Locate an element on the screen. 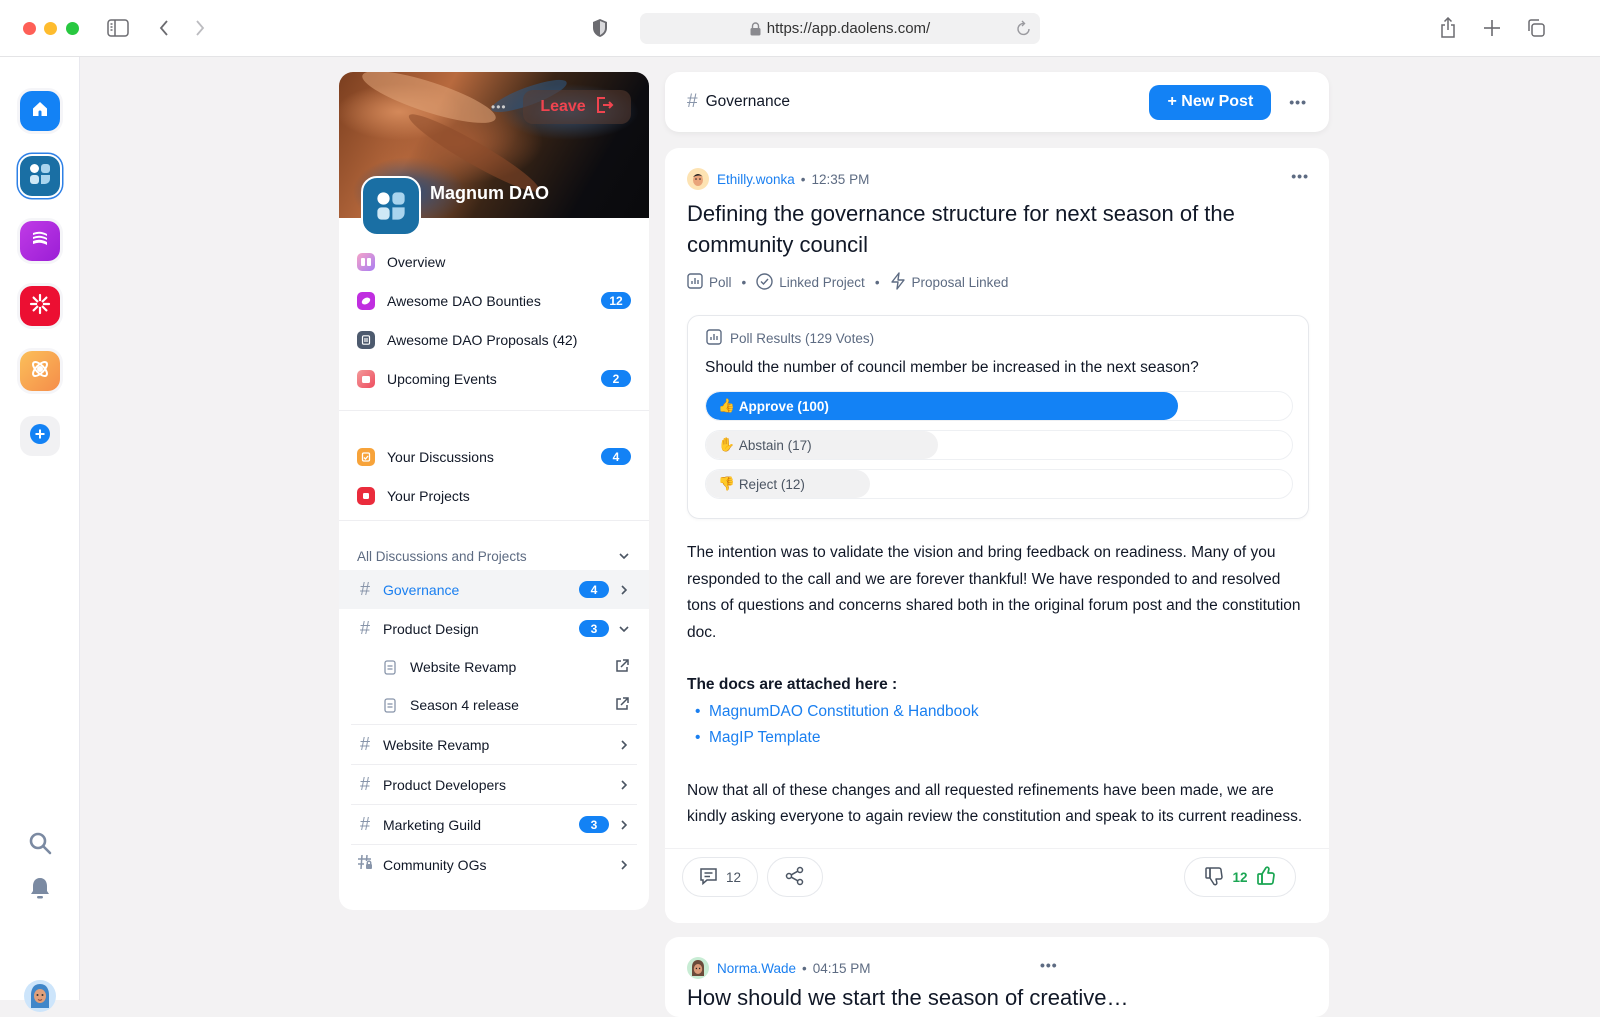 The width and height of the screenshot is (1600, 1017). locked-hash-icon is located at coordinates (365, 864).